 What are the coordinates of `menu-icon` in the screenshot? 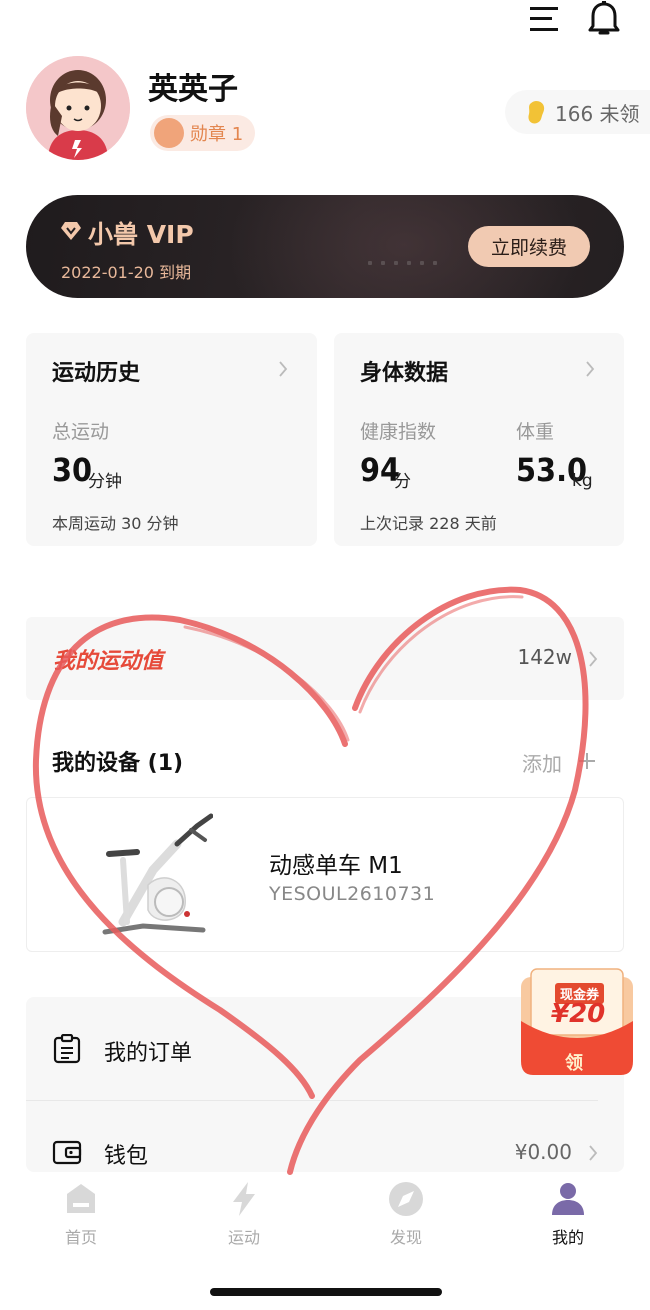 It's located at (544, 19).